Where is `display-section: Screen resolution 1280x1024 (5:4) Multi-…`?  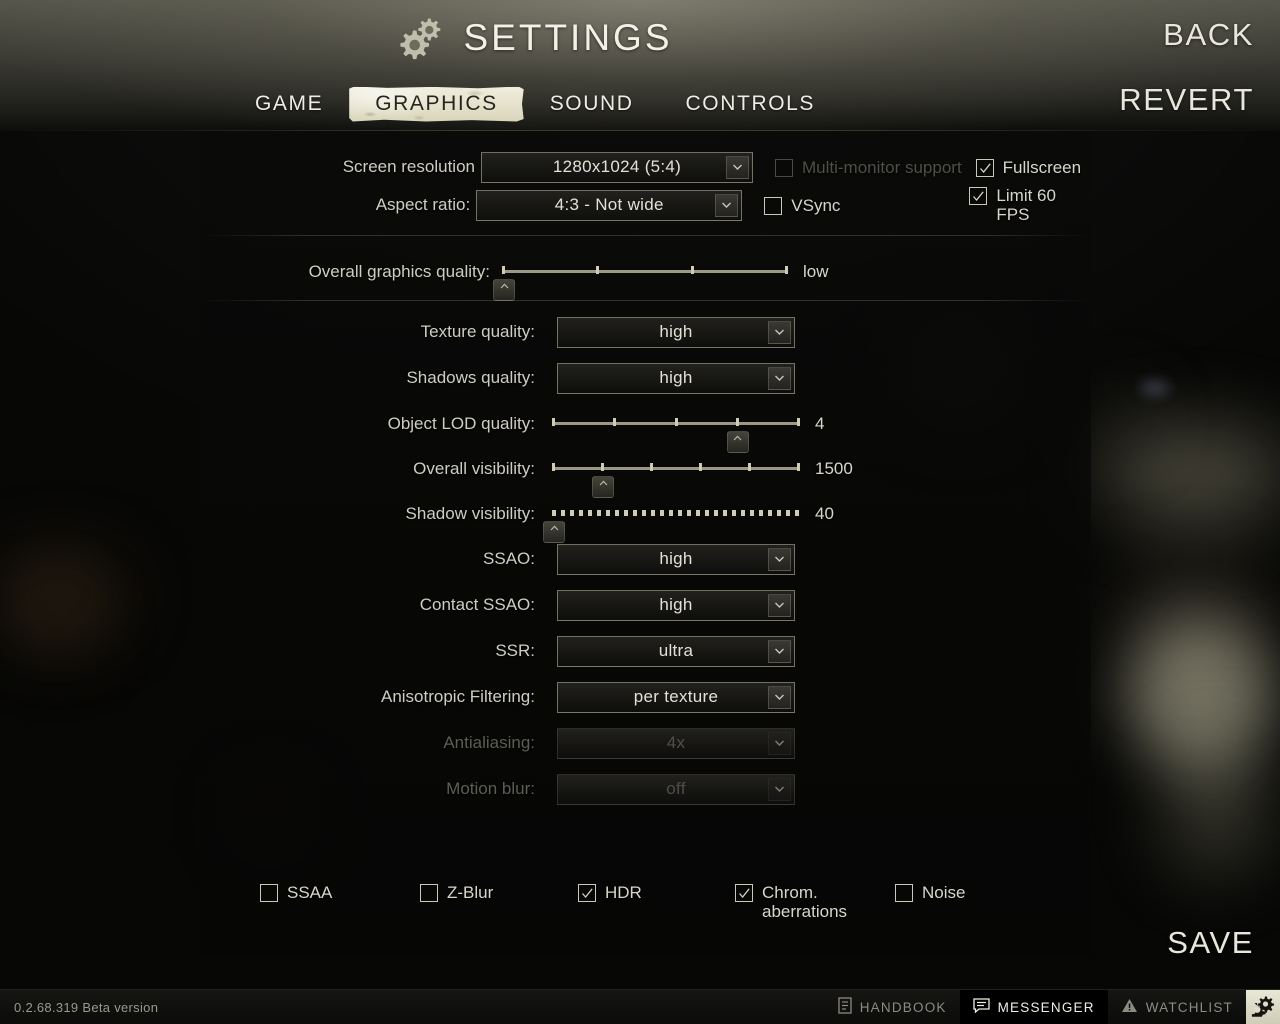 display-section: Screen resolution 1280x1024 (5:4) Multi-… is located at coordinates (645, 183).